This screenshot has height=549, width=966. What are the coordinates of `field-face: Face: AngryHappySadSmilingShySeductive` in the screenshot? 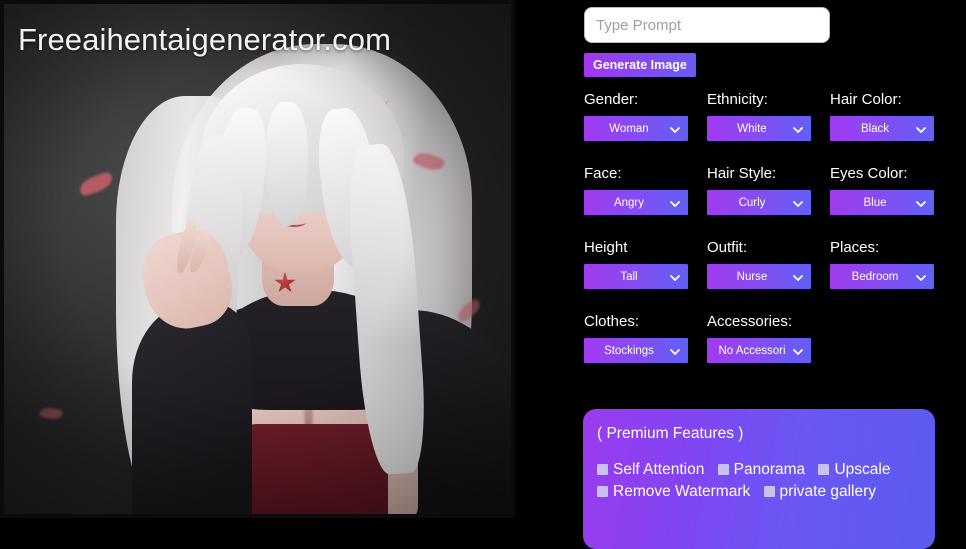 It's located at (636, 190).